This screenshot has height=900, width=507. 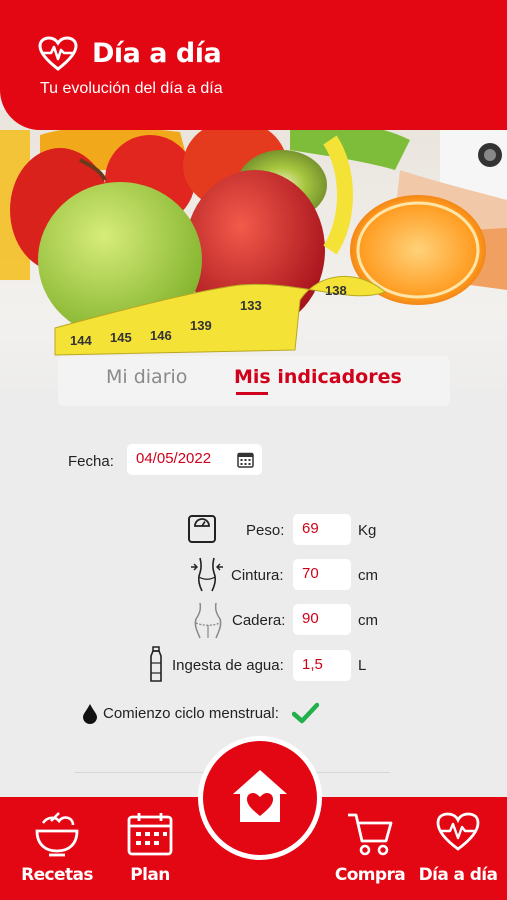 I want to click on tab-mis-indicadores: Mis indicadores, so click(x=318, y=377).